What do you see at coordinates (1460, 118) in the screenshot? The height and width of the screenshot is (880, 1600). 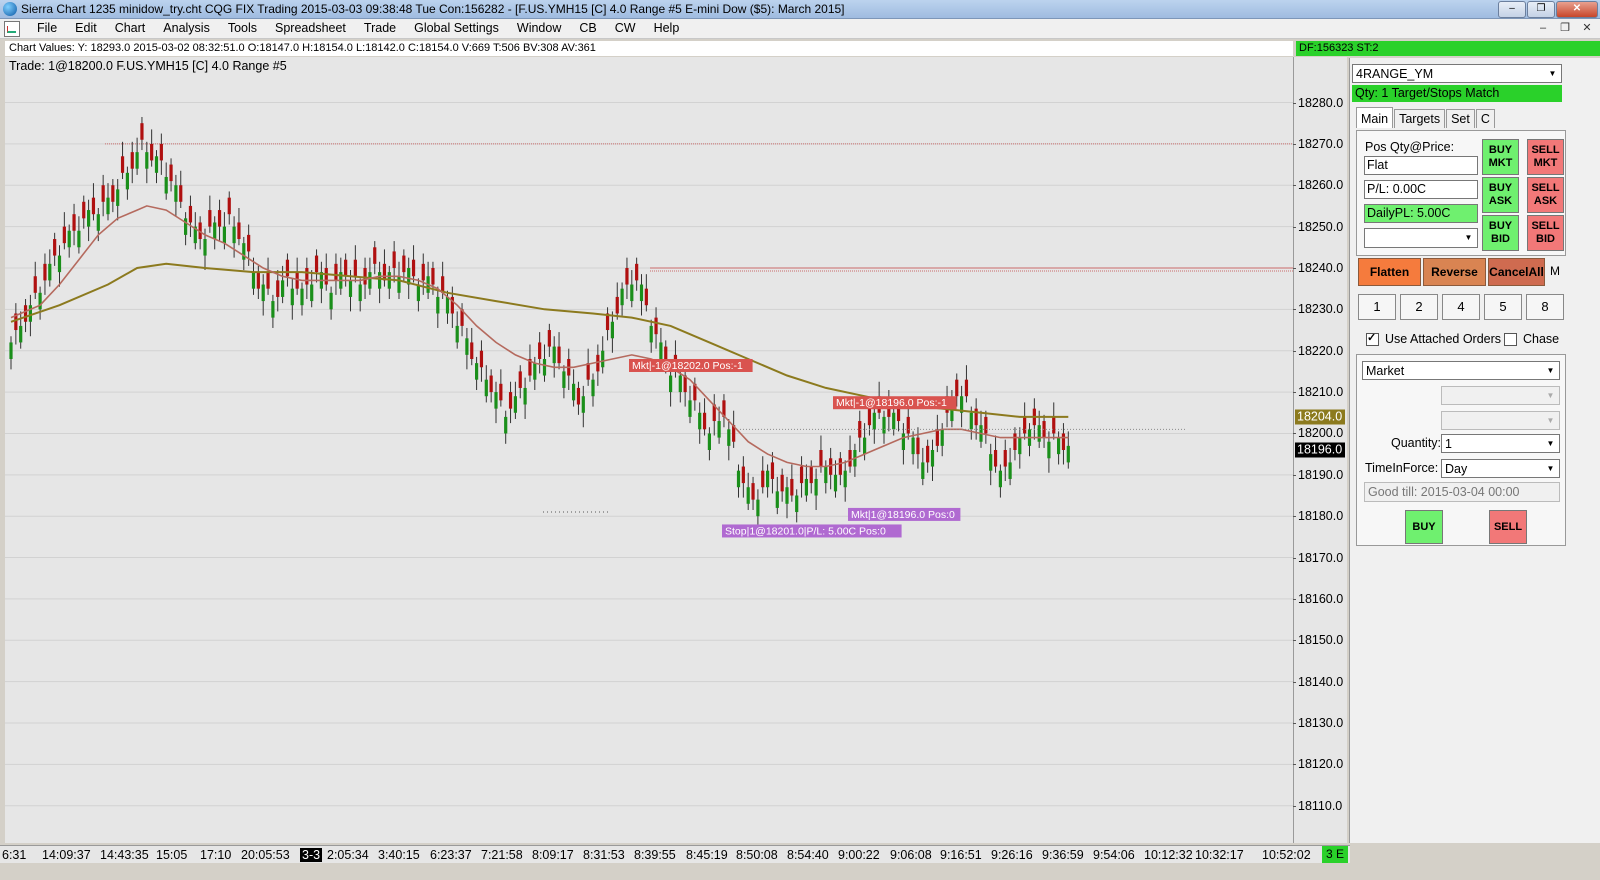 I see `tab-set: Set` at bounding box center [1460, 118].